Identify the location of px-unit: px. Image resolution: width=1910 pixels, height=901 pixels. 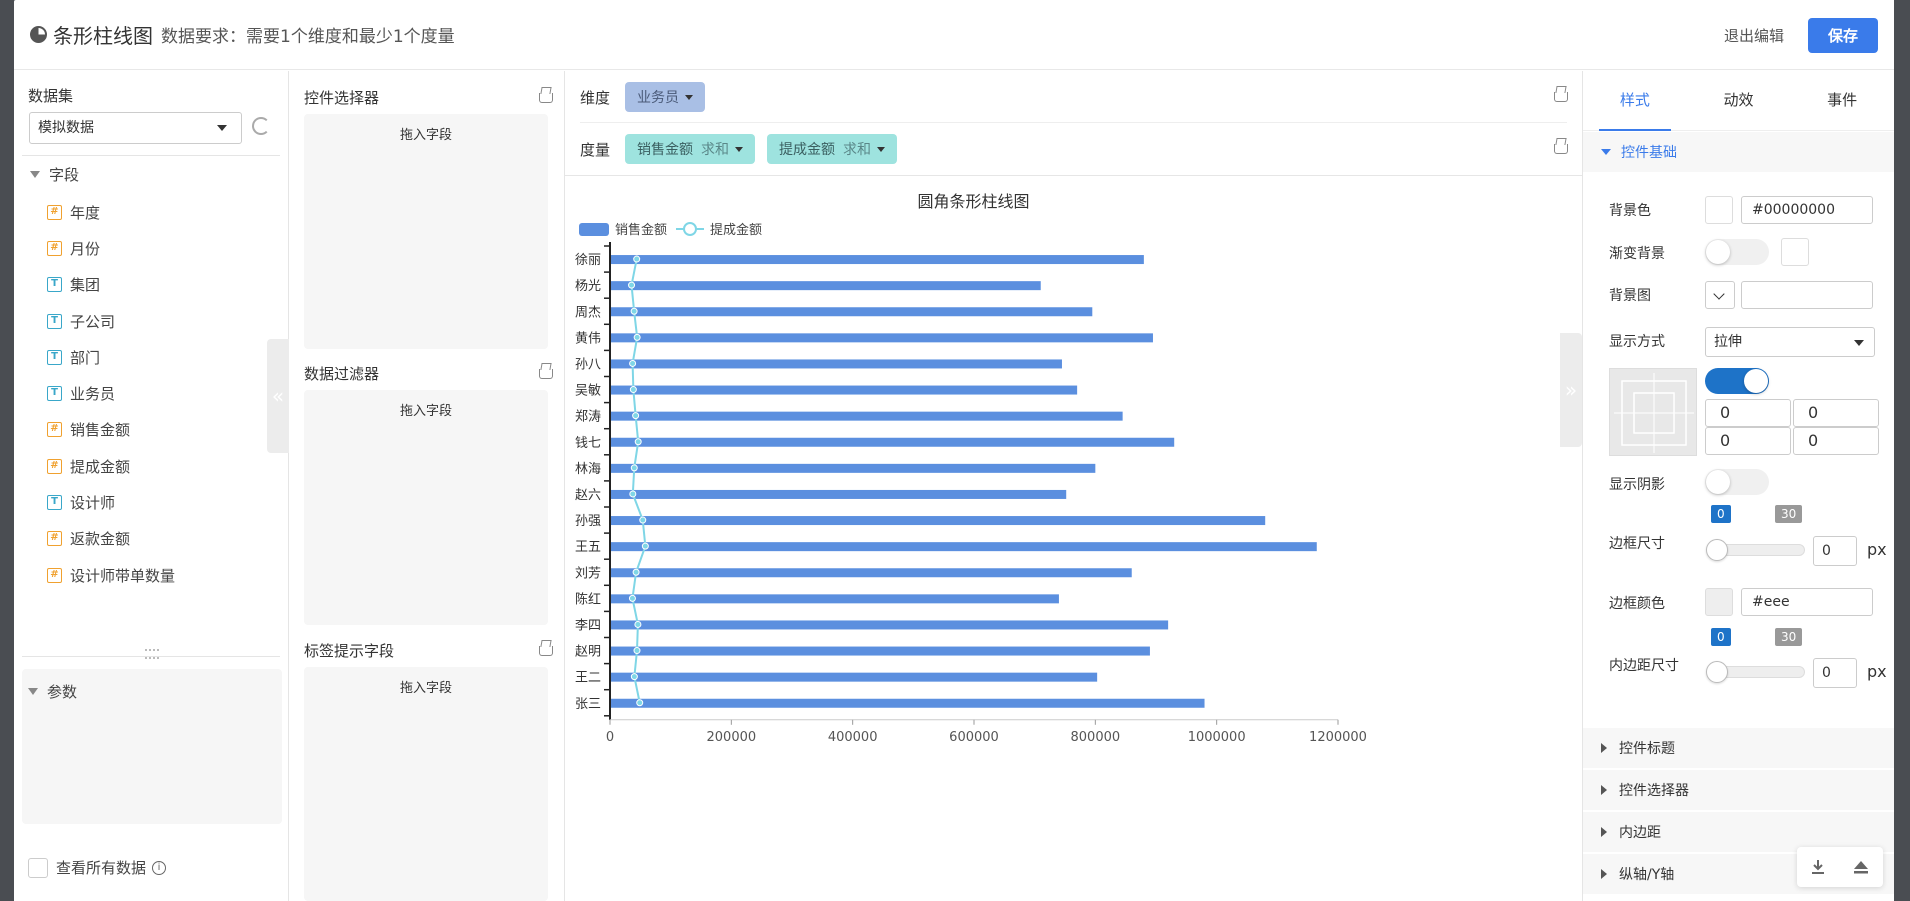
(1877, 549).